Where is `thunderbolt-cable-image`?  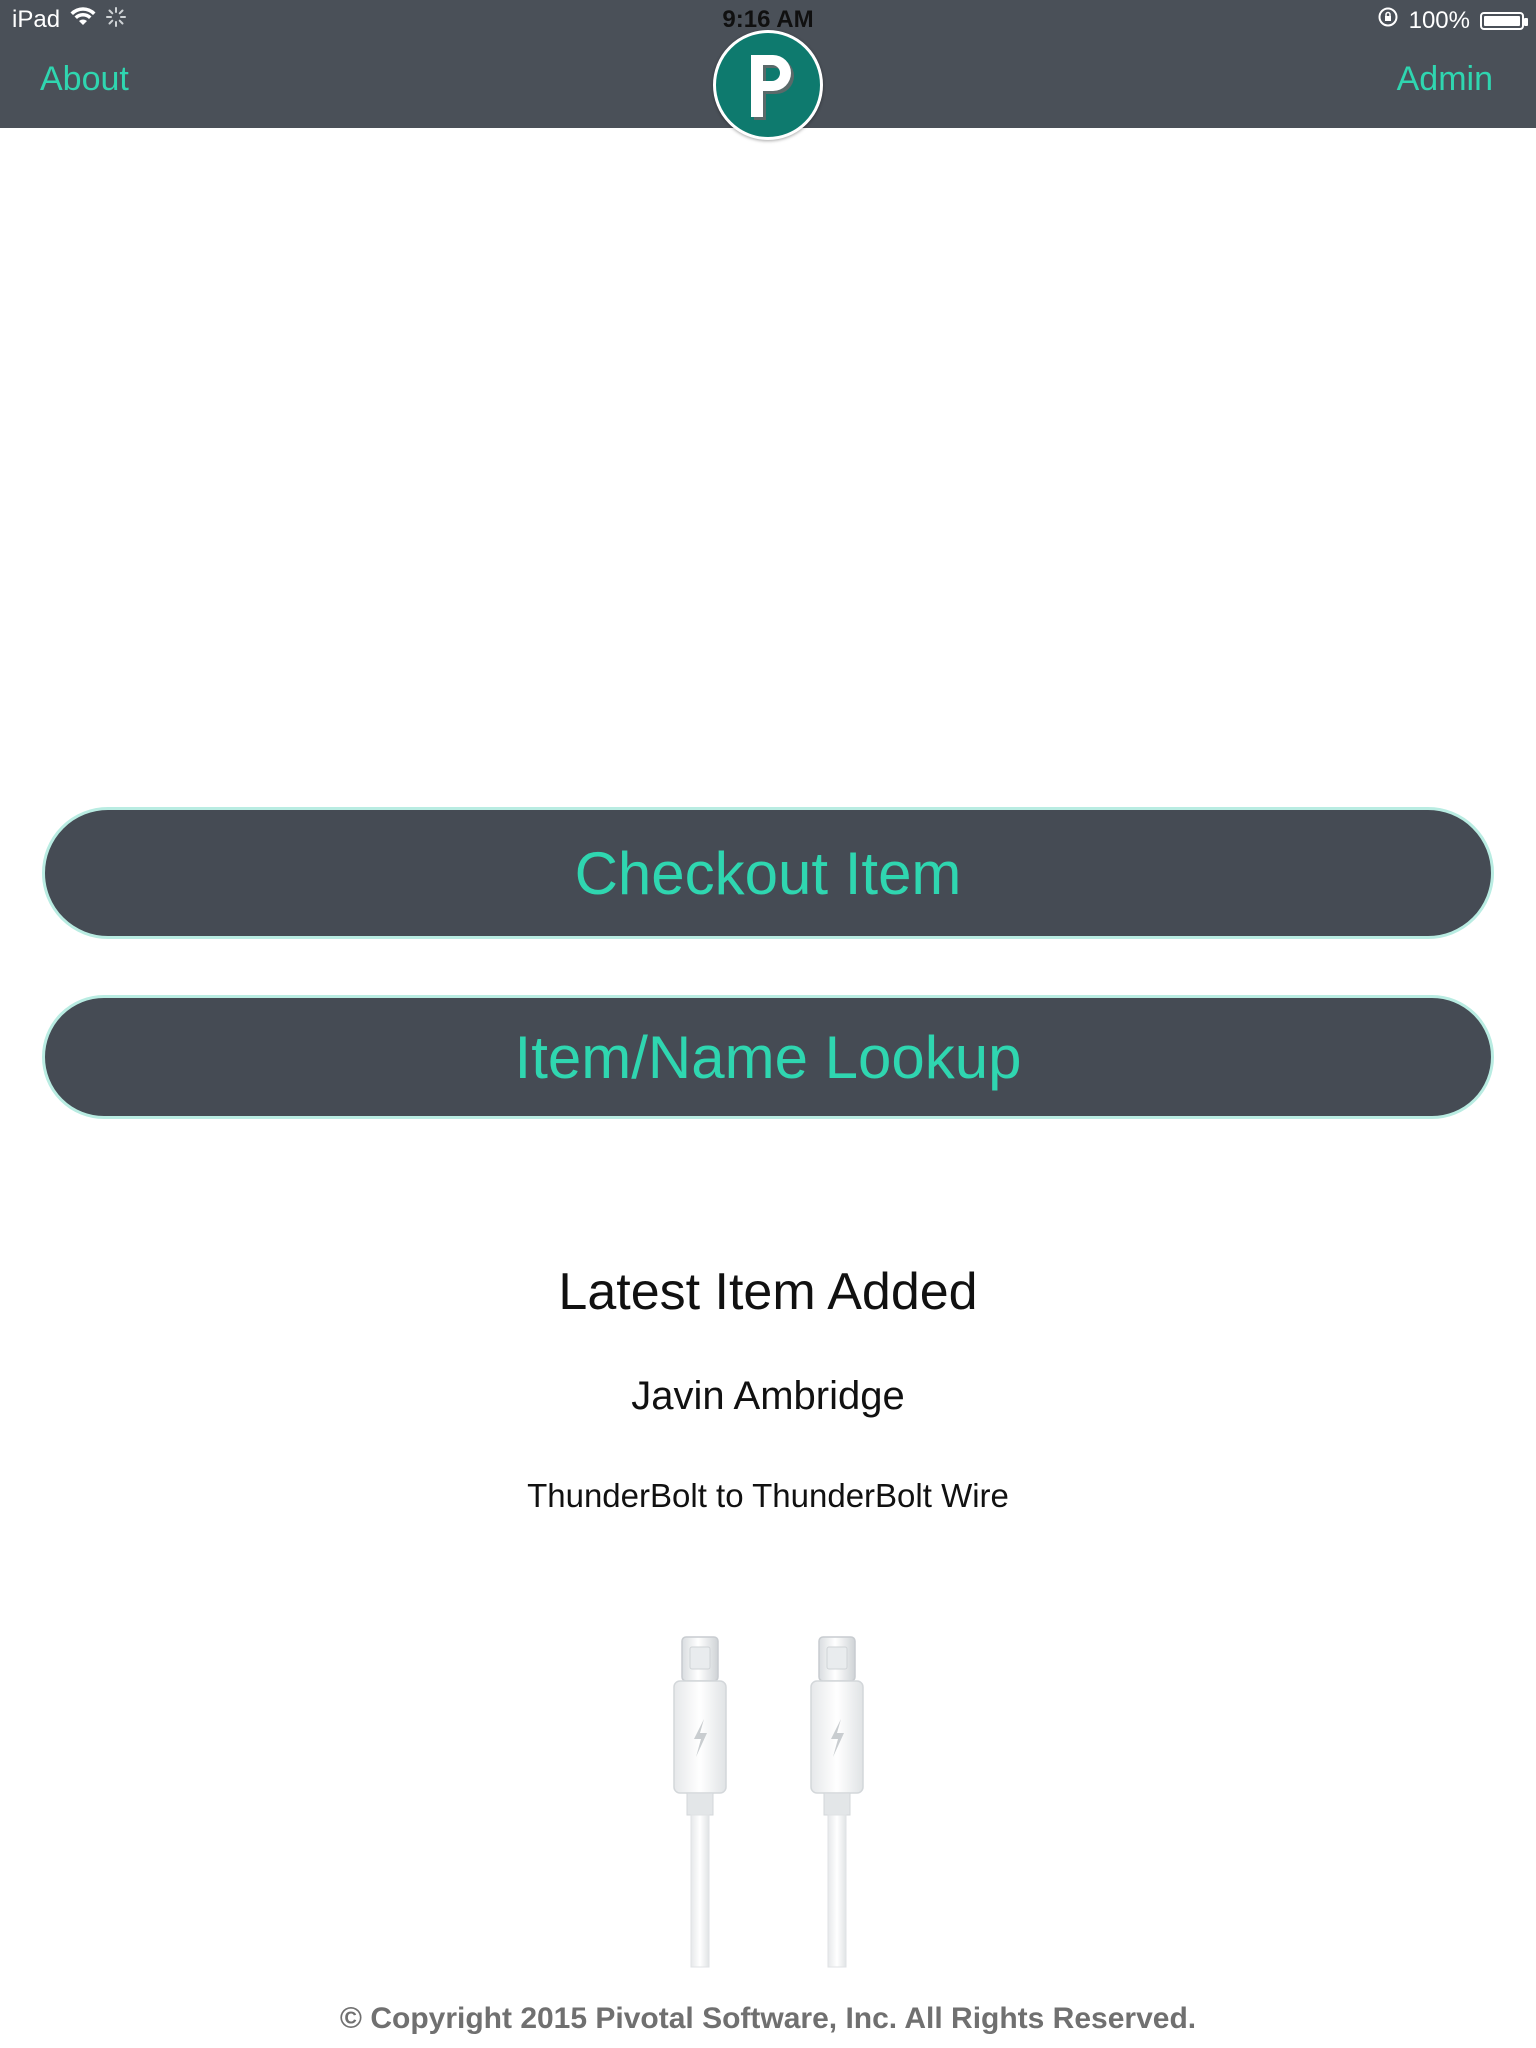 thunderbolt-cable-image is located at coordinates (780, 1802).